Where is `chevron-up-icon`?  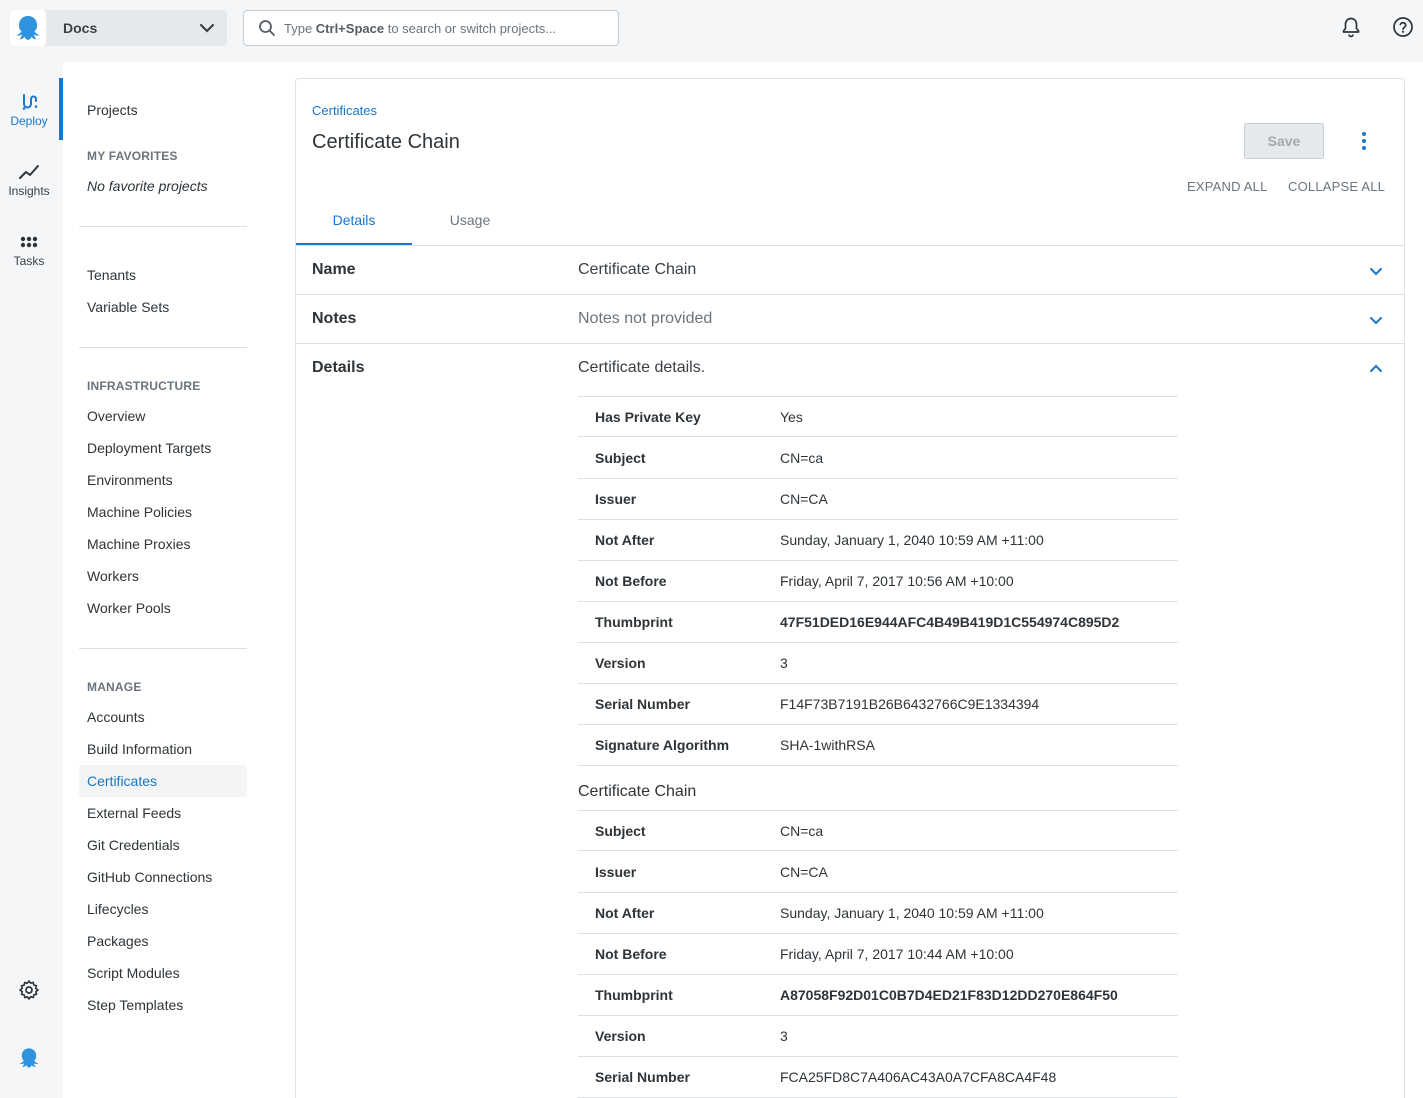 chevron-up-icon is located at coordinates (1376, 369).